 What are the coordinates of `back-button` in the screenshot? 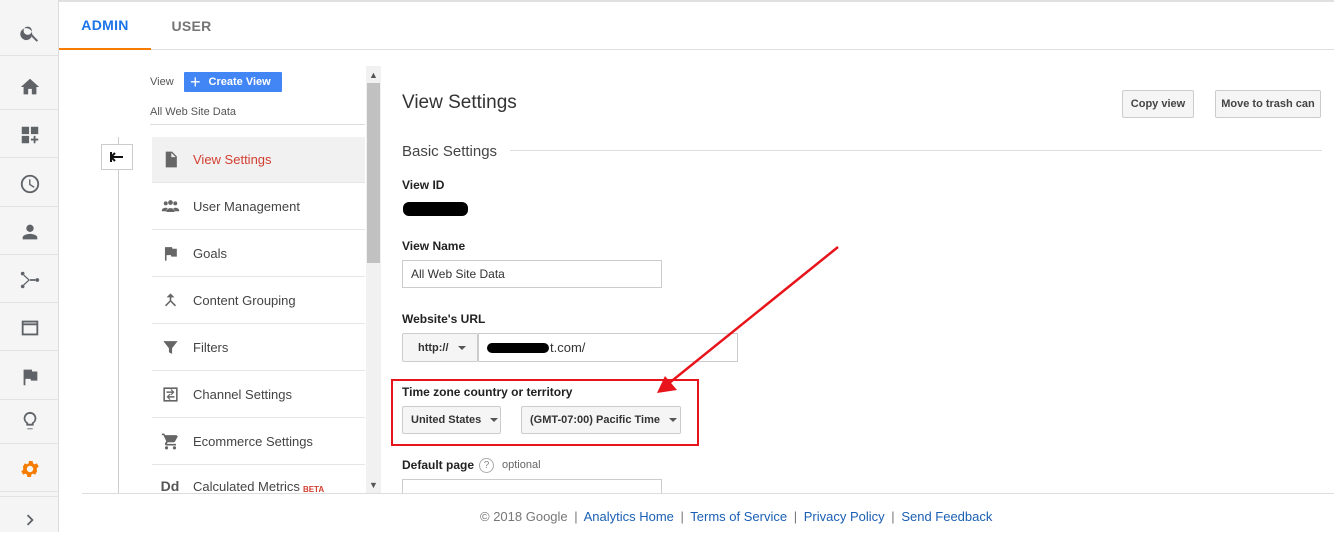 It's located at (117, 157).